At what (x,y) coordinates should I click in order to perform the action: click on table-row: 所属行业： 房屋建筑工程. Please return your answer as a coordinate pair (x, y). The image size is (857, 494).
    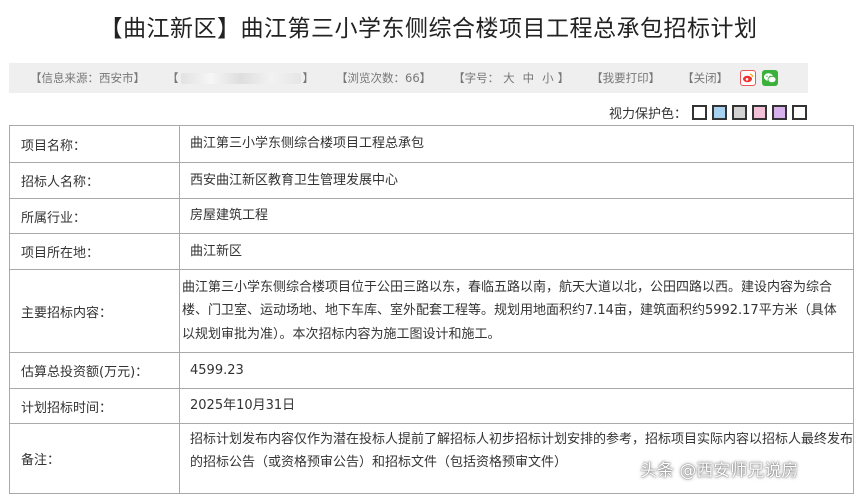
    Looking at the image, I should click on (431, 216).